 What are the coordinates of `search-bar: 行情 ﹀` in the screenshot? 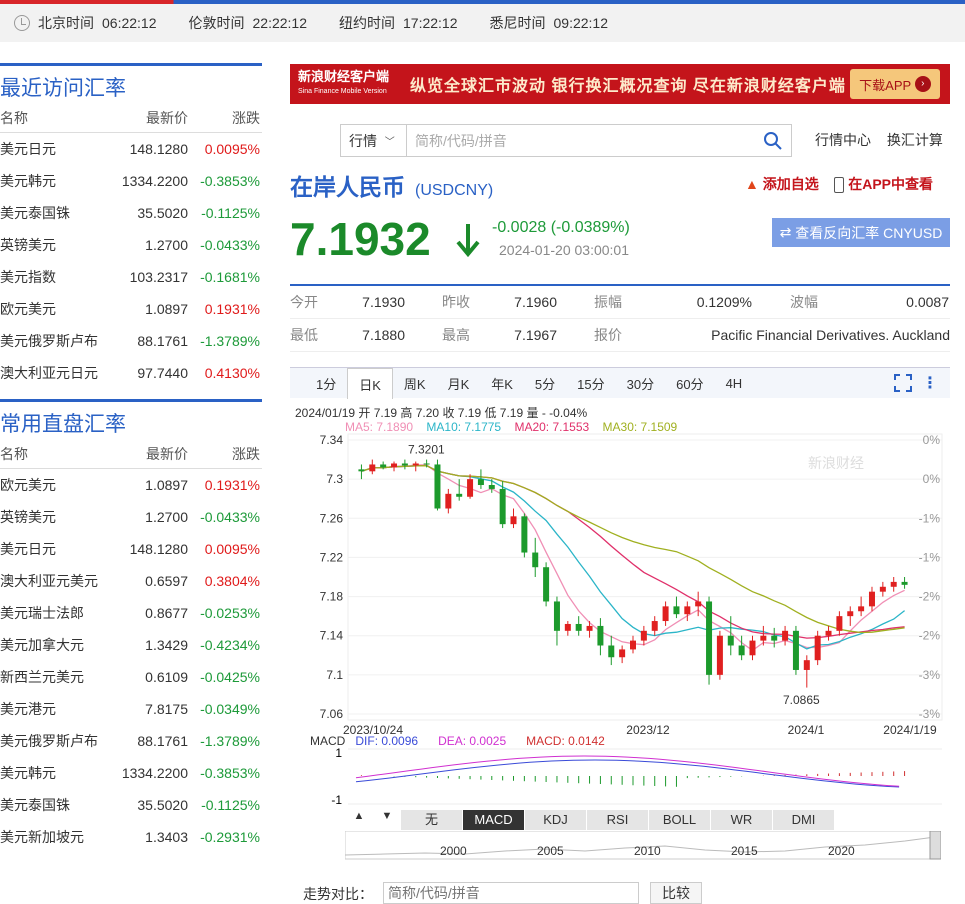 It's located at (566, 140).